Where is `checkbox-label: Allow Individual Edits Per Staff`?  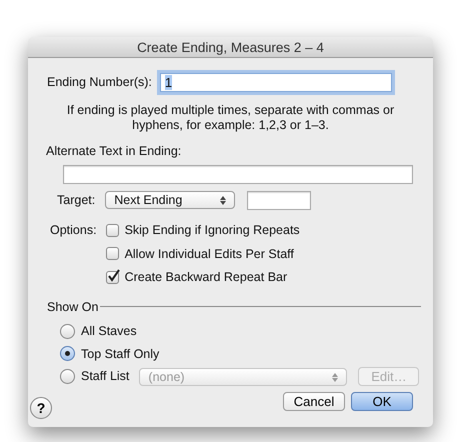
checkbox-label: Allow Individual Edits Per Staff is located at coordinates (209, 254).